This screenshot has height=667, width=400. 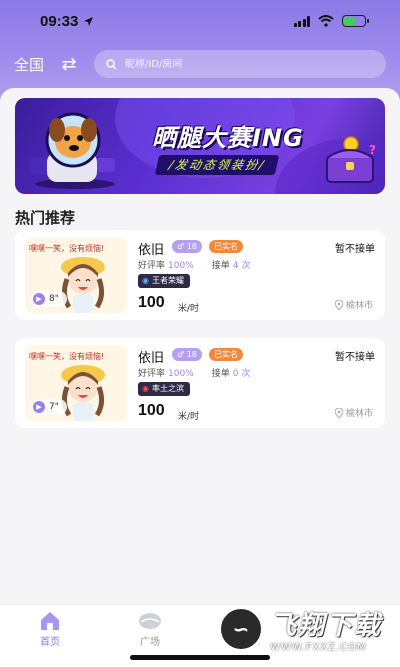 I want to click on voice-duration: 8", so click(x=54, y=299).